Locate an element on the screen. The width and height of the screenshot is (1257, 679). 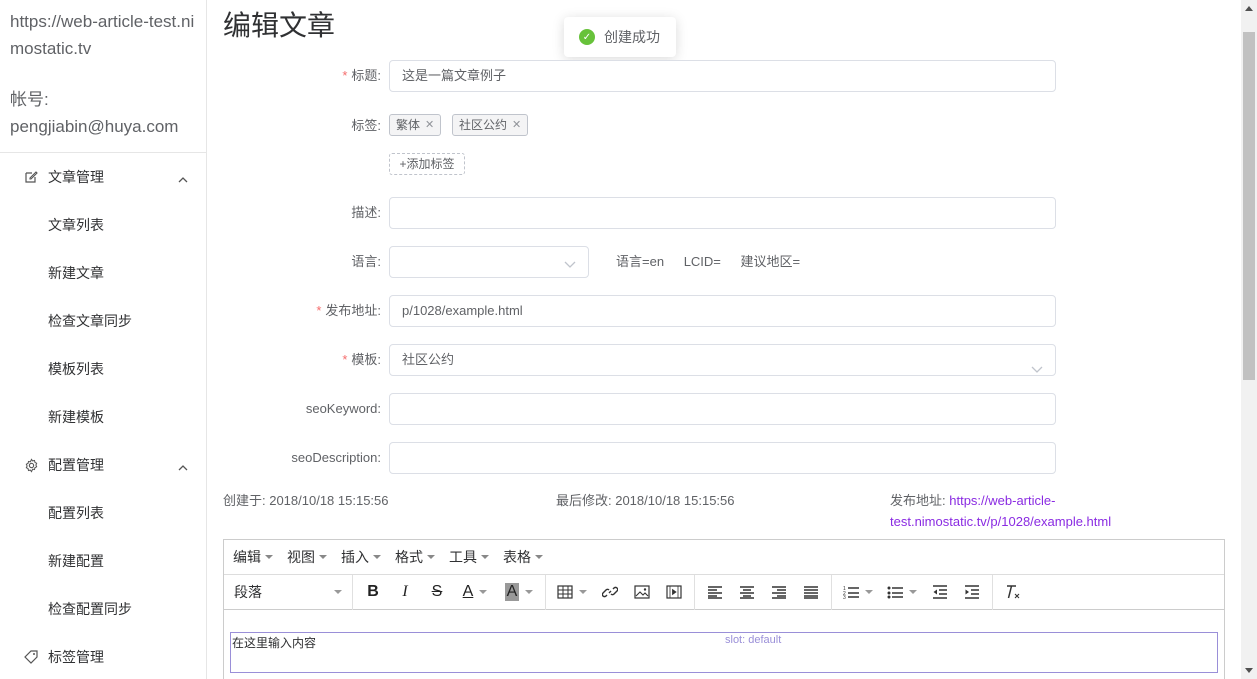
menu-format: 格式 is located at coordinates (415, 557).